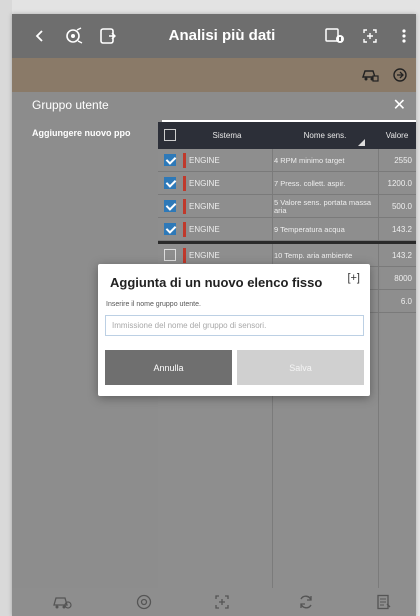 The width and height of the screenshot is (420, 616). Describe the element at coordinates (144, 602) in the screenshot. I see `record-icon` at that location.